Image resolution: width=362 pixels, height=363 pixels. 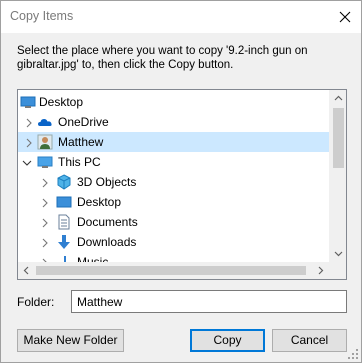 I want to click on documents-icon, so click(x=64, y=222).